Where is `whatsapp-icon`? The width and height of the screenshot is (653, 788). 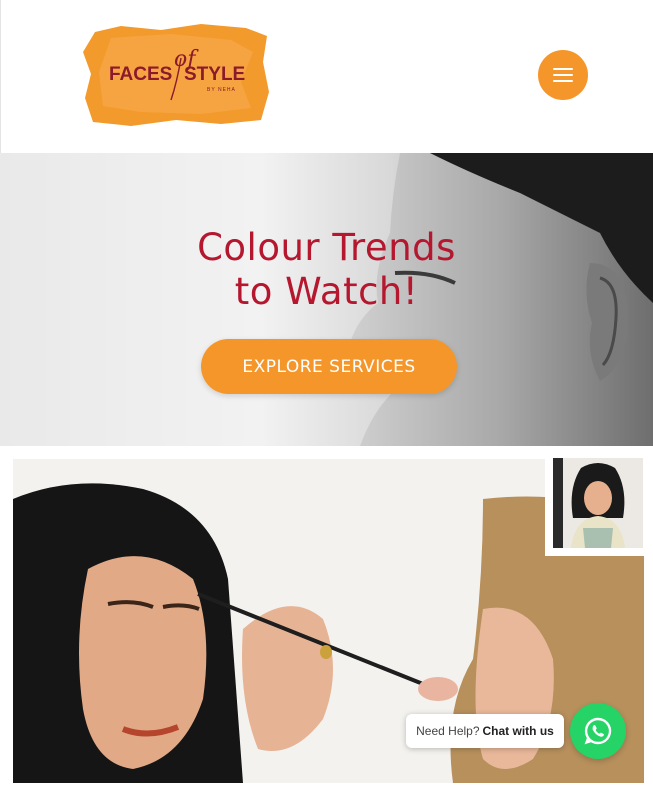 whatsapp-icon is located at coordinates (598, 731).